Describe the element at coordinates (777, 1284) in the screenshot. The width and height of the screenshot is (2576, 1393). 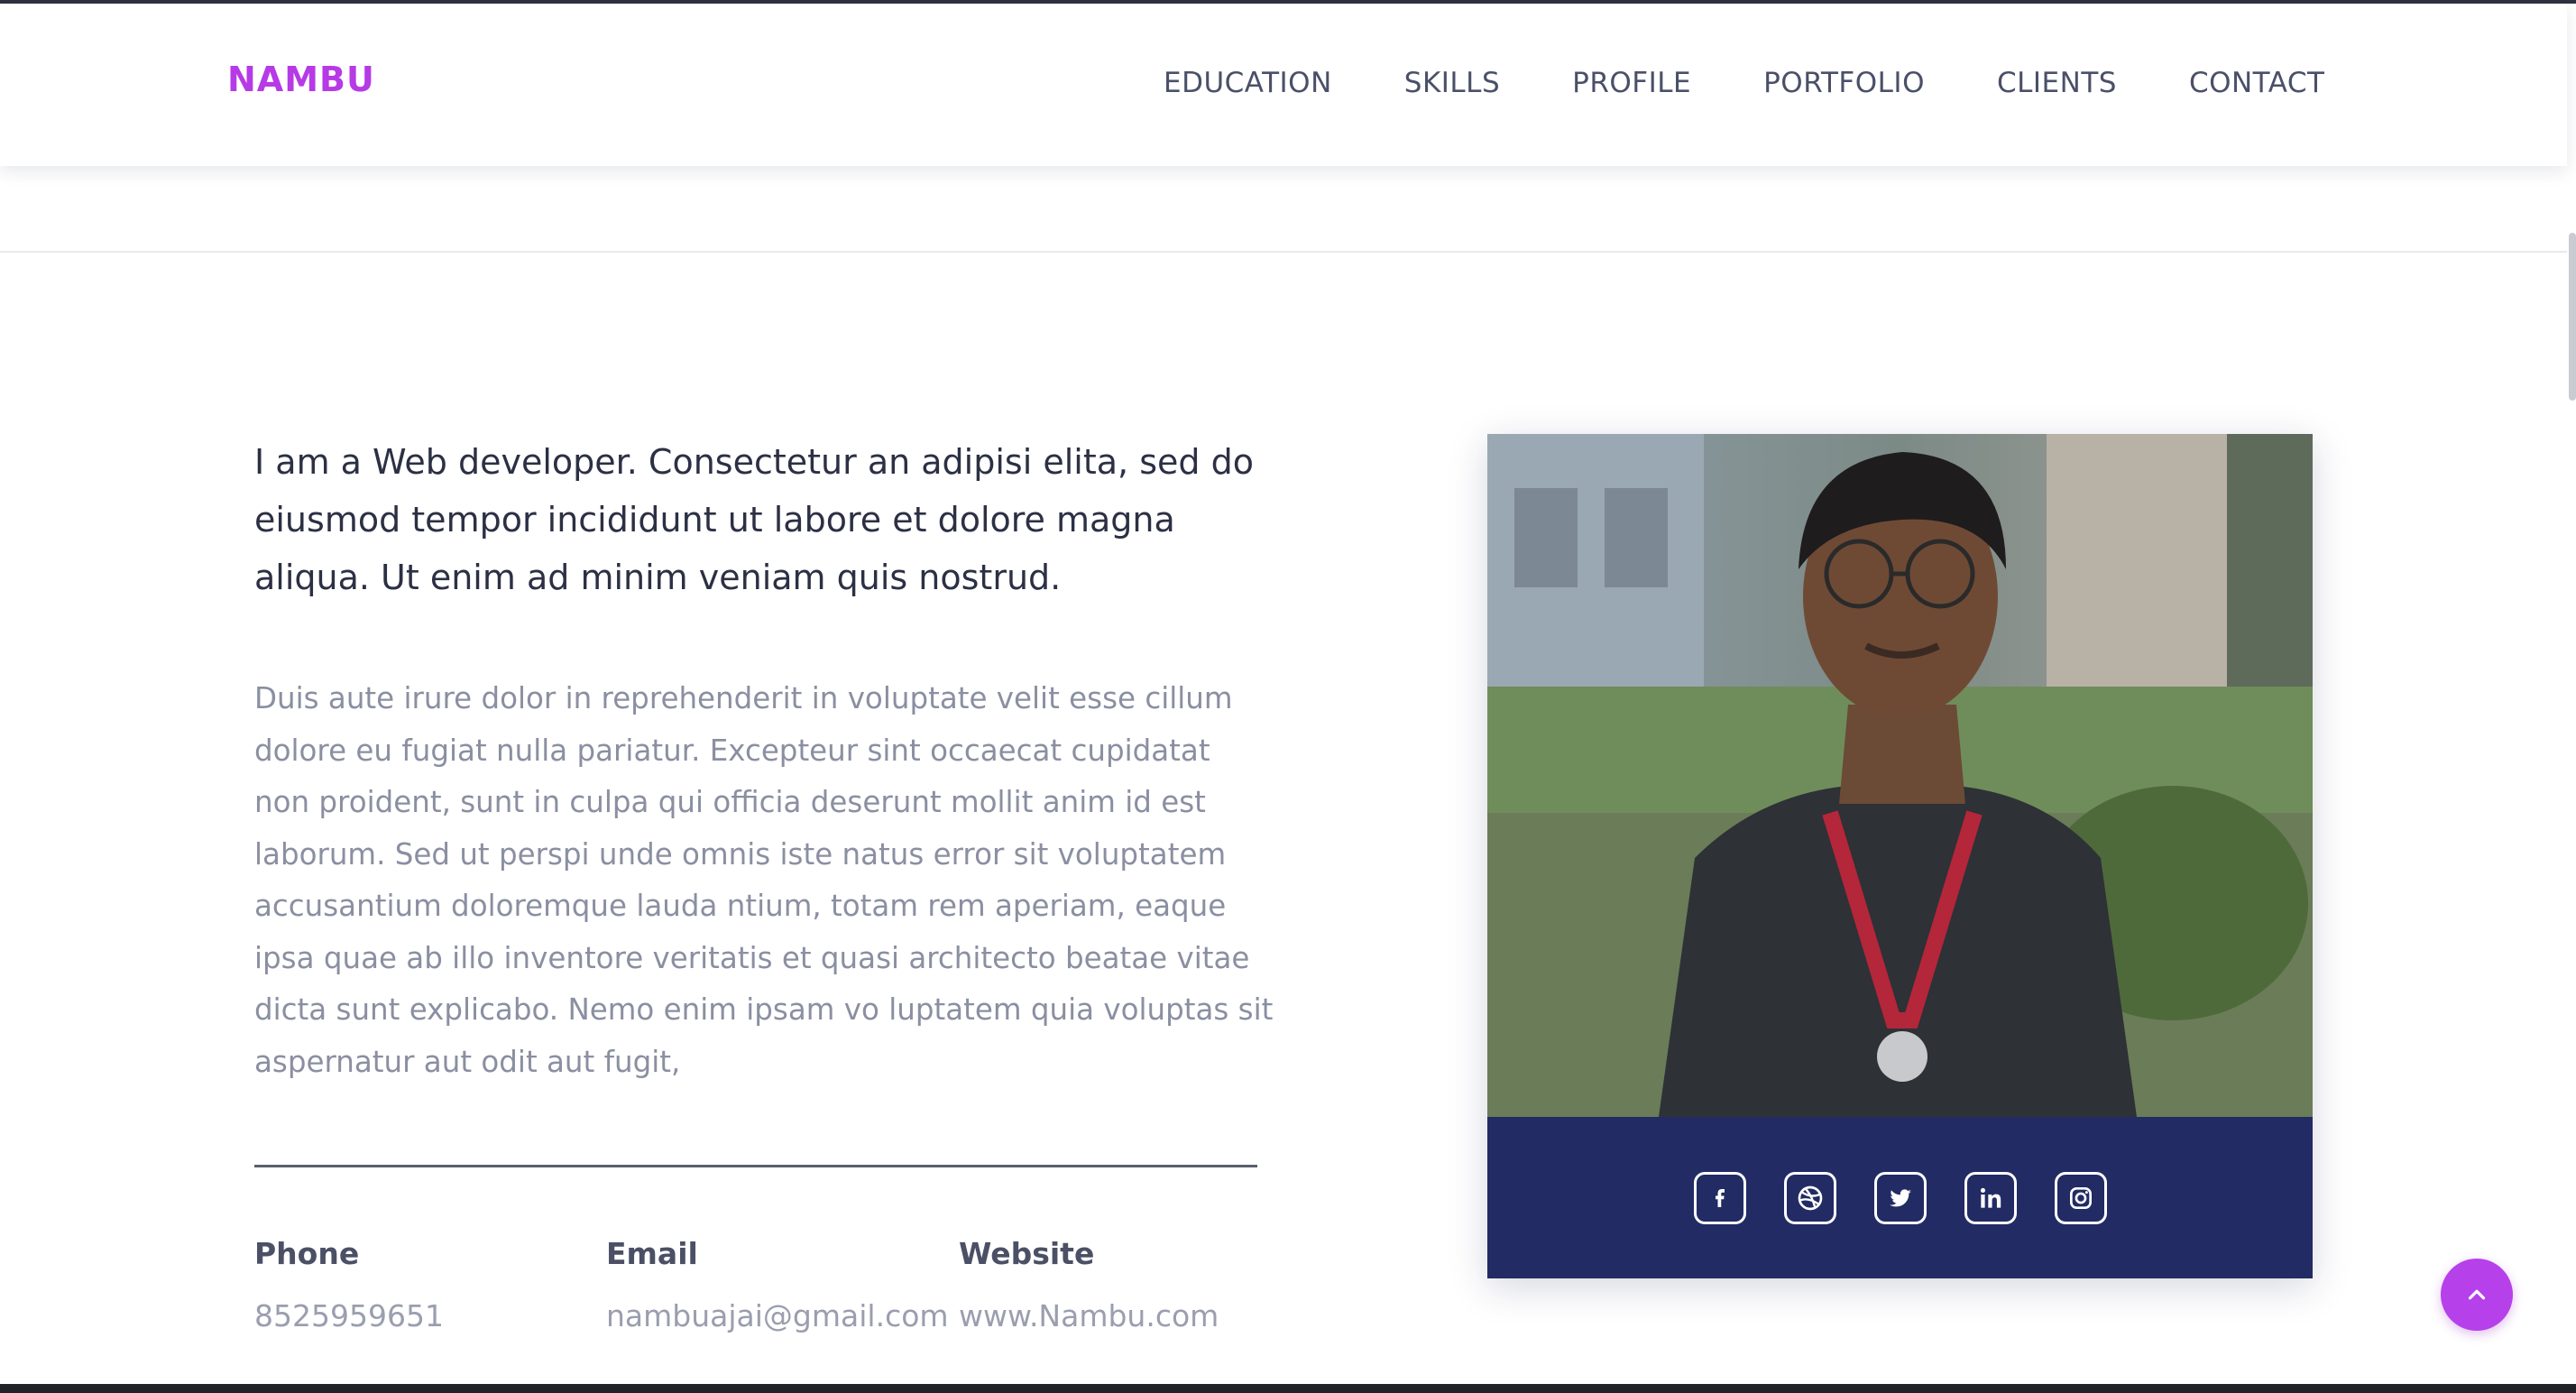
I see `contact-email: Email nambuajai@gmail.com` at that location.